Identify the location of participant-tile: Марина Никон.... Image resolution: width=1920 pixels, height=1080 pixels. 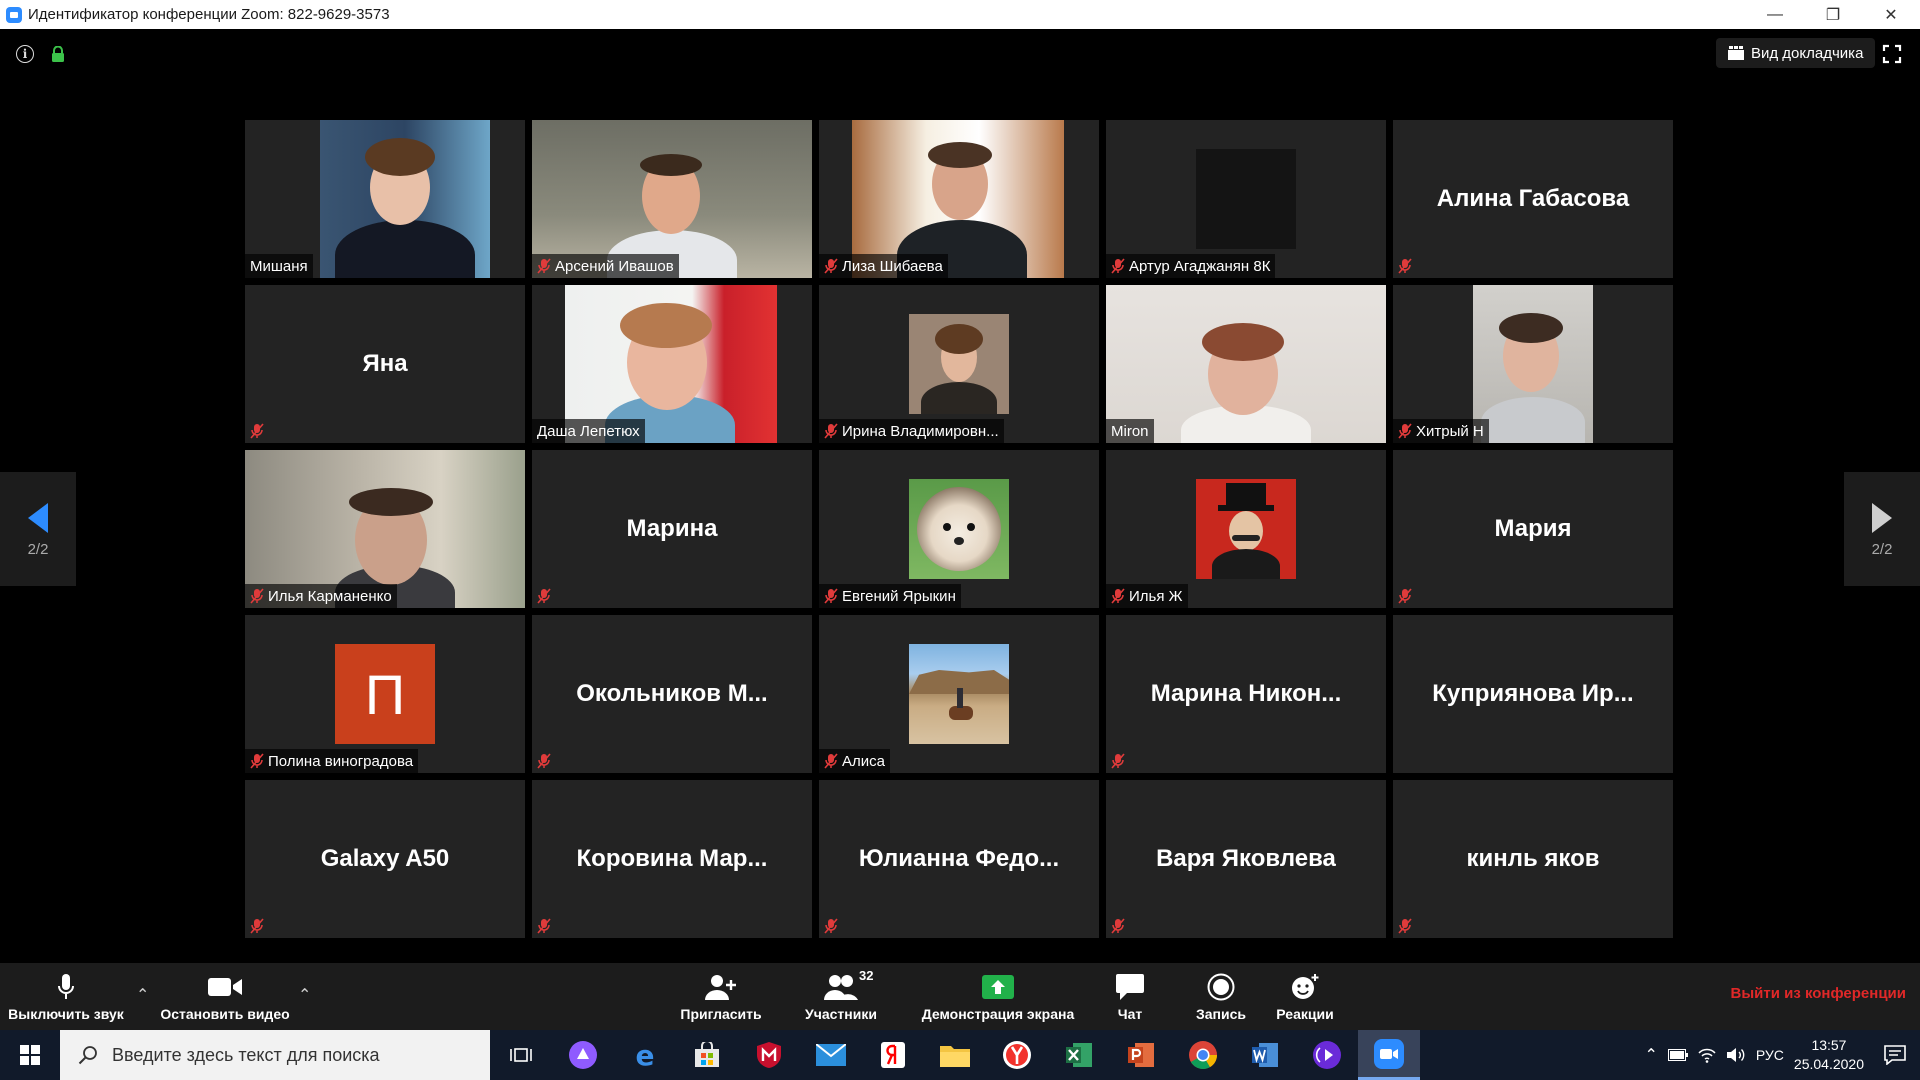
(1246, 694).